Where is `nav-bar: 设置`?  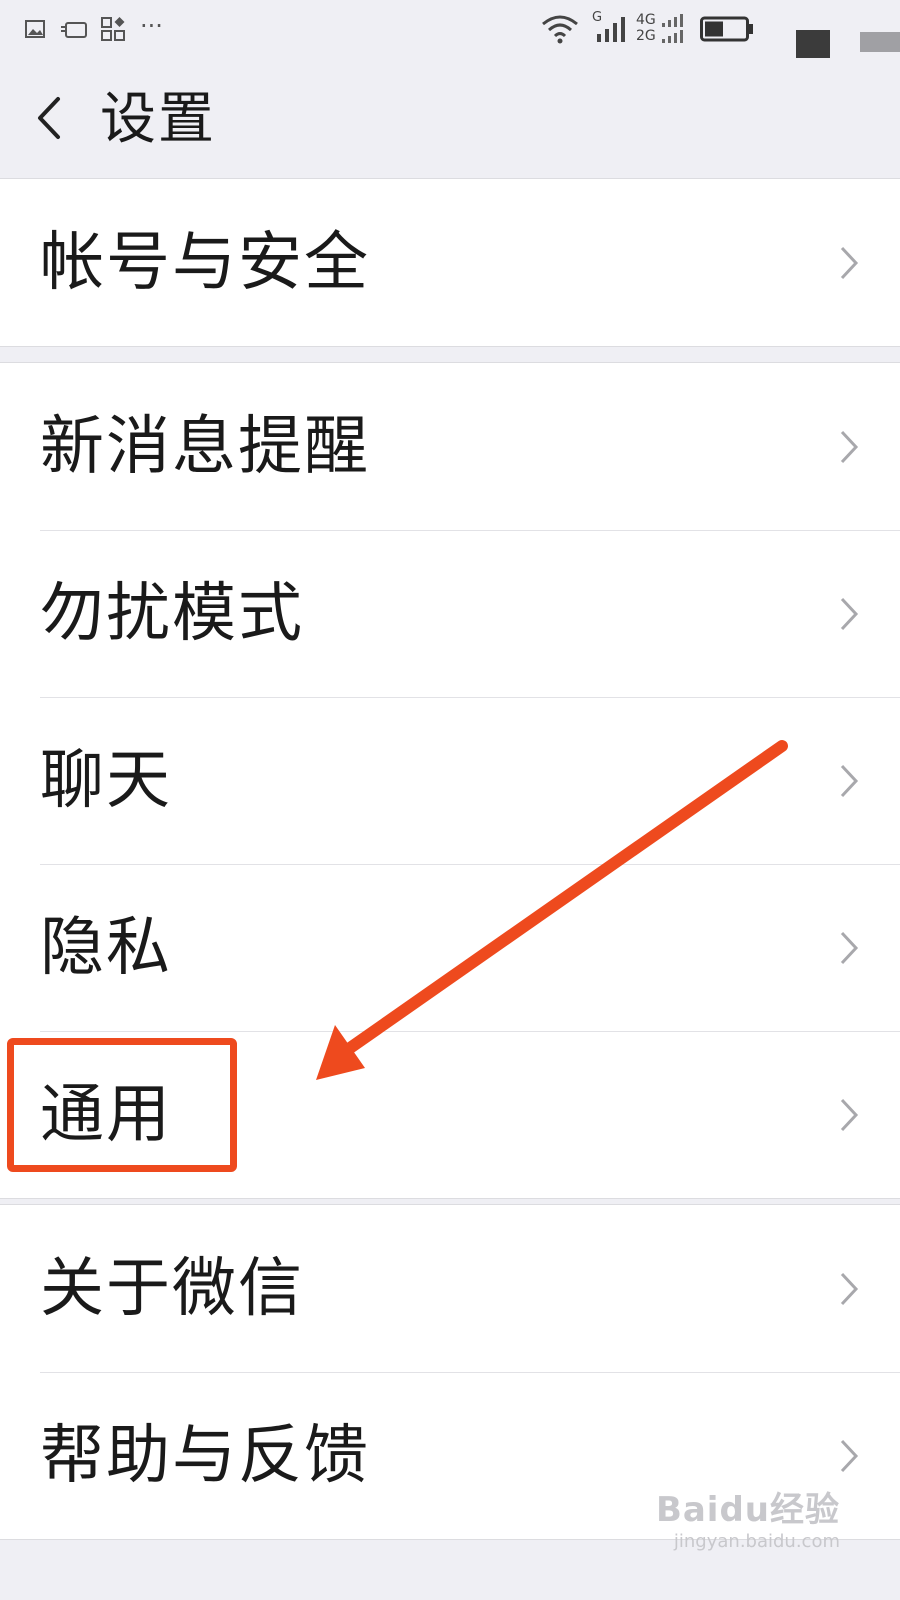 nav-bar: 设置 is located at coordinates (450, 120).